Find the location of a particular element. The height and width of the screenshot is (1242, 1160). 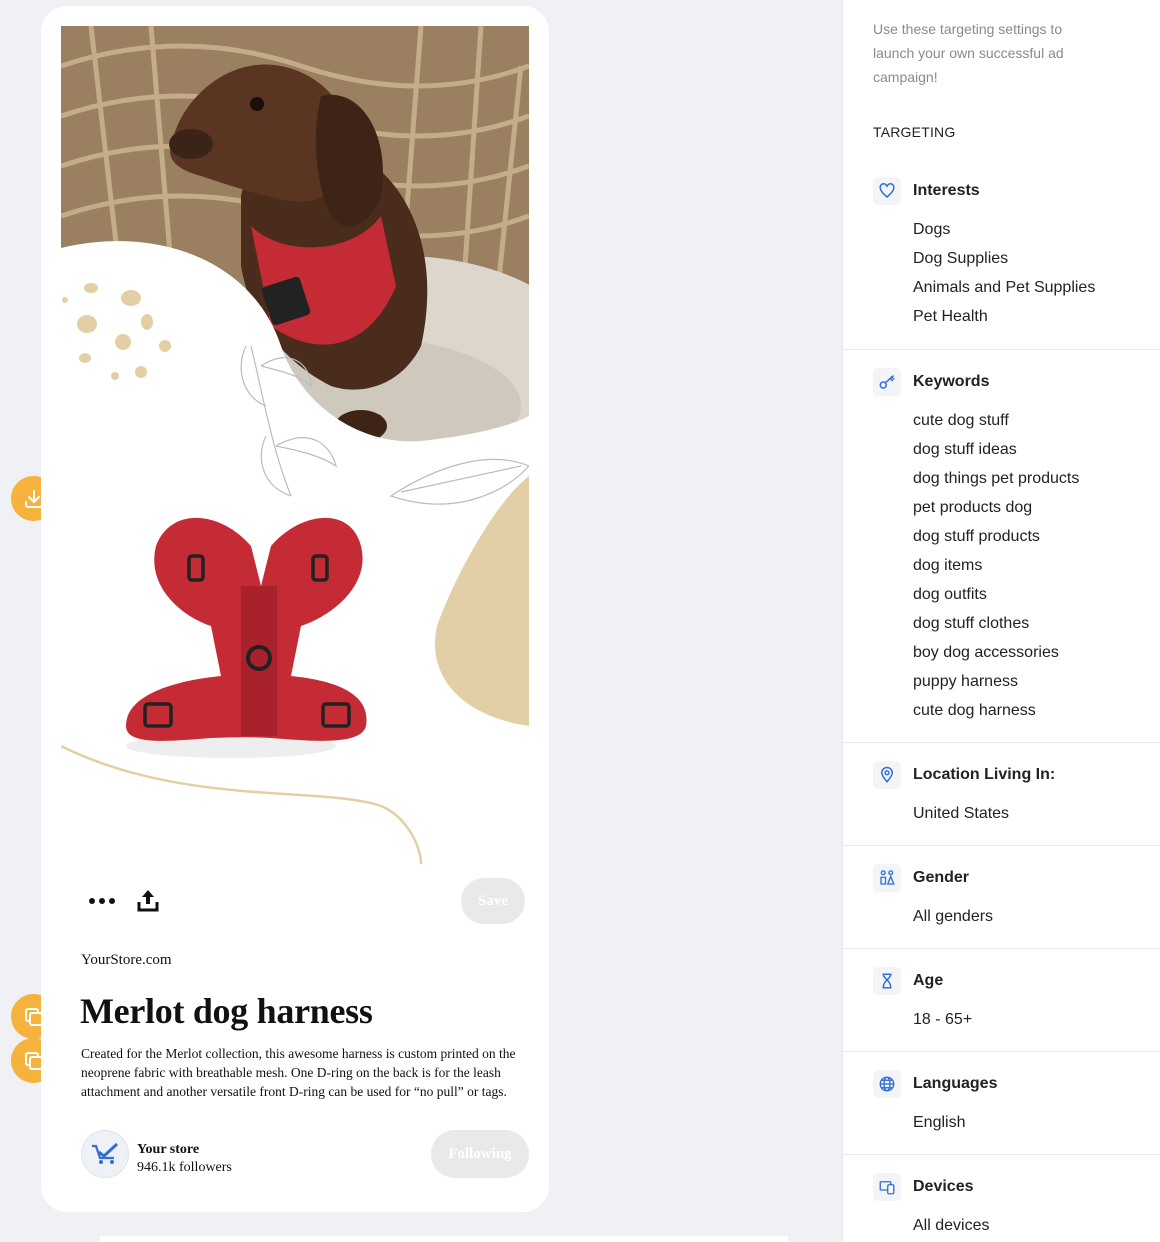

pin-actions-bar: Save is located at coordinates (303, 902).